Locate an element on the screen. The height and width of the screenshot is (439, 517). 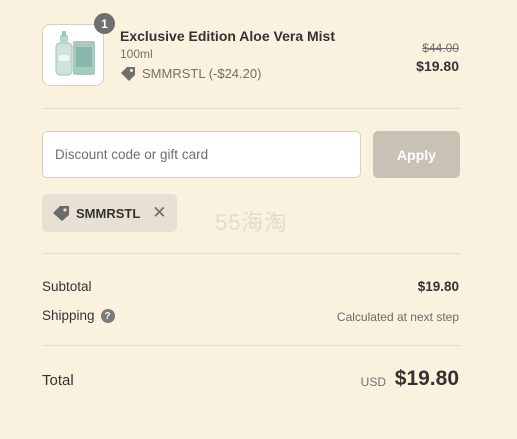
aloe-mist-bottle-image is located at coordinates (75, 53).